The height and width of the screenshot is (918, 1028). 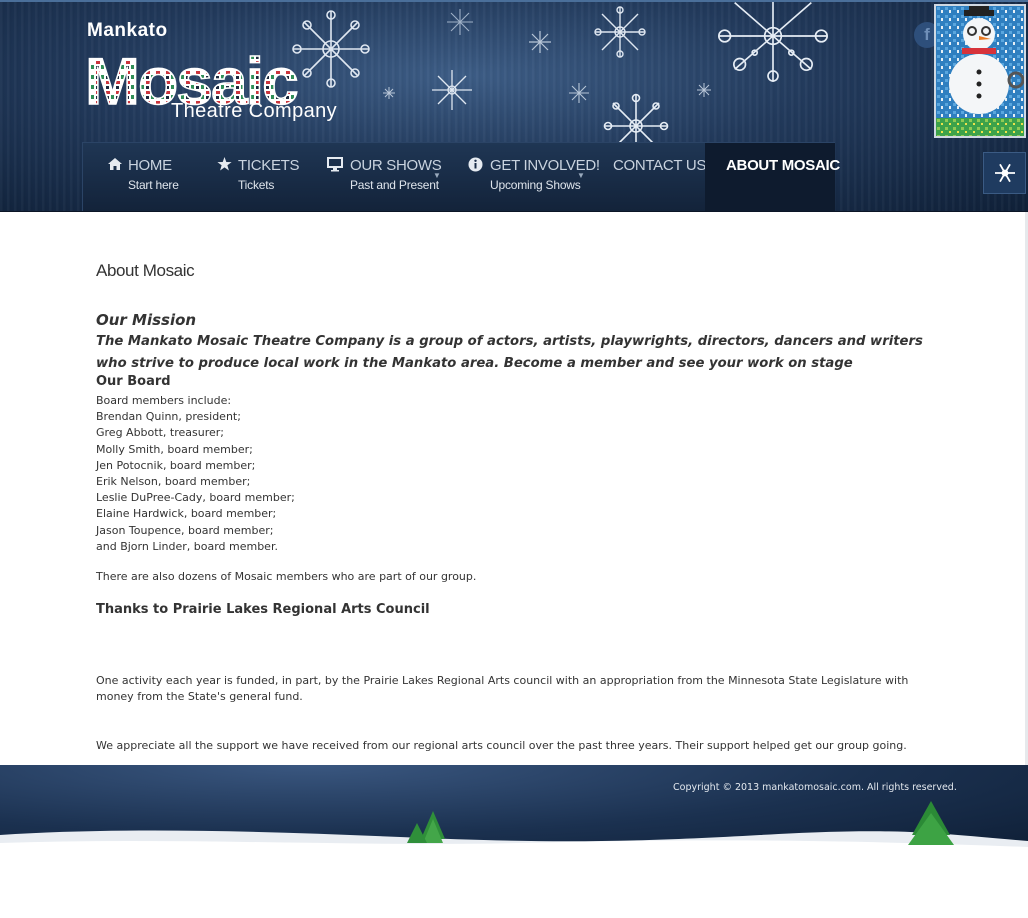 What do you see at coordinates (145, 270) in the screenshot?
I see `page-title: About Mosaic` at bounding box center [145, 270].